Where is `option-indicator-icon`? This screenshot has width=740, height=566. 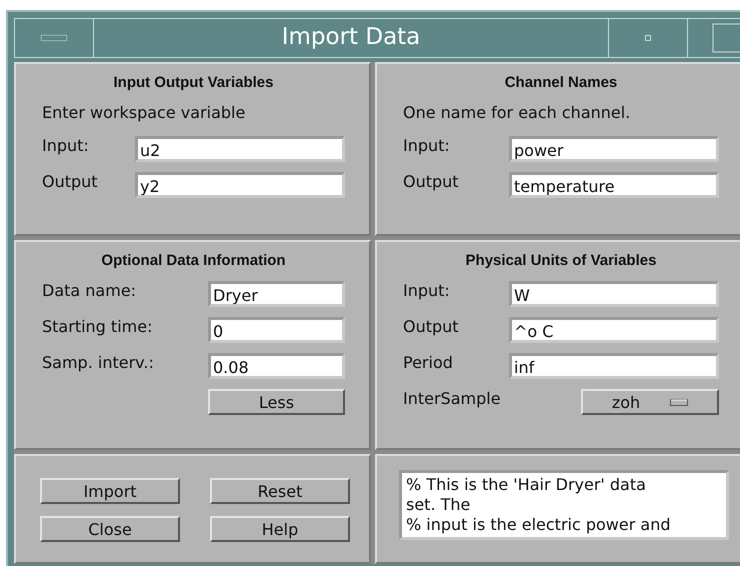
option-indicator-icon is located at coordinates (679, 402).